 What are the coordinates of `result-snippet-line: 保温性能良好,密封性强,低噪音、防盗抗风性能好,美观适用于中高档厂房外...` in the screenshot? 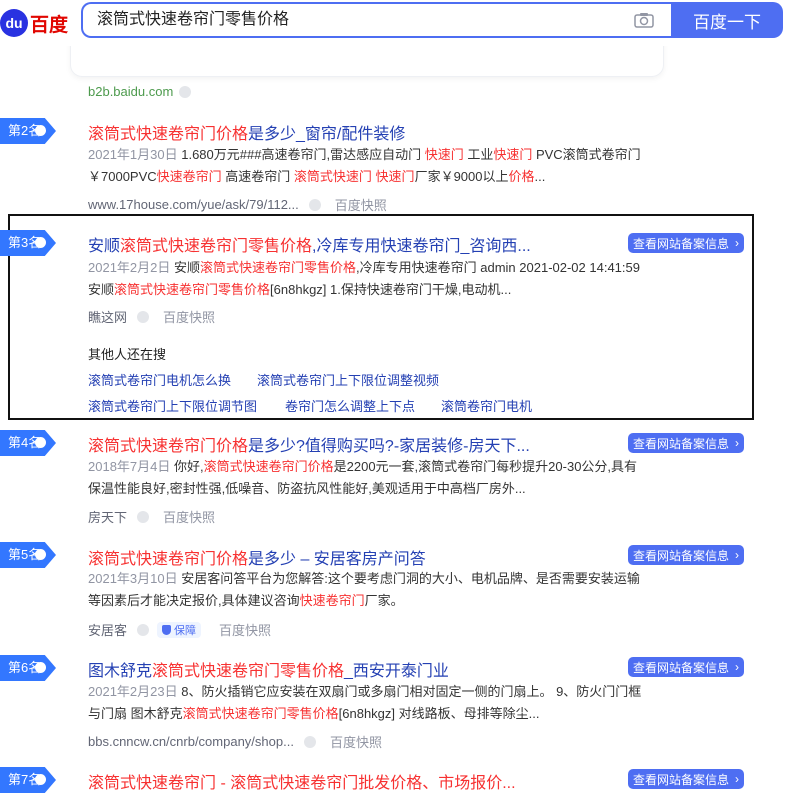 It's located at (368, 489).